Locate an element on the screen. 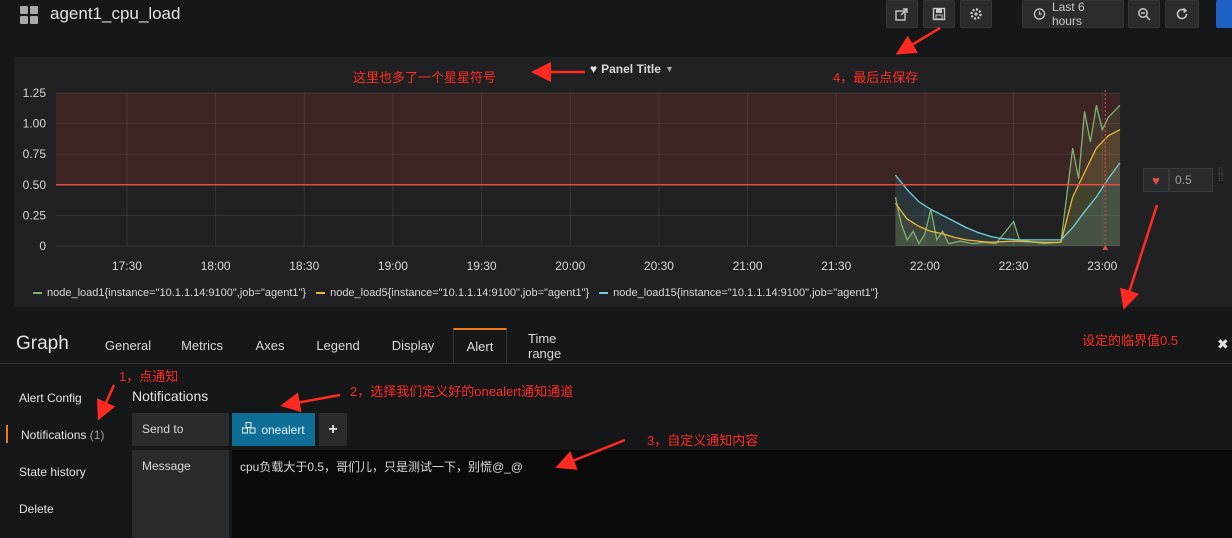 This screenshot has width=1232, height=538. broken-heart-icon: ♥ is located at coordinates (1156, 180).